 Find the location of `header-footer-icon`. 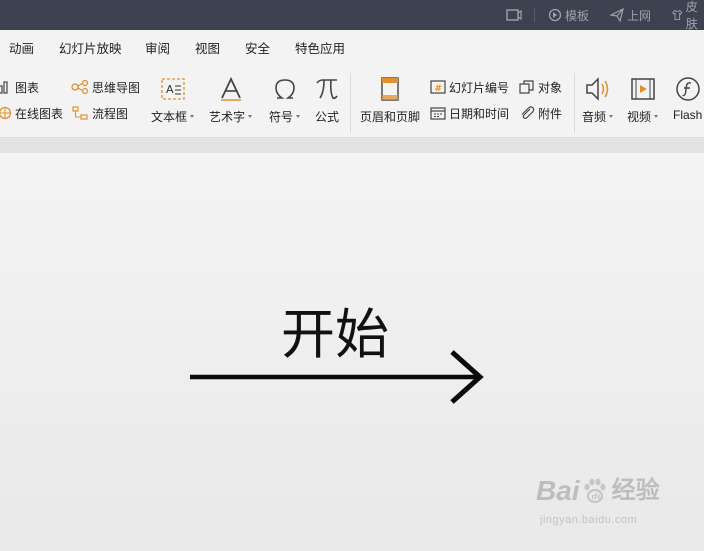

header-footer-icon is located at coordinates (390, 89).